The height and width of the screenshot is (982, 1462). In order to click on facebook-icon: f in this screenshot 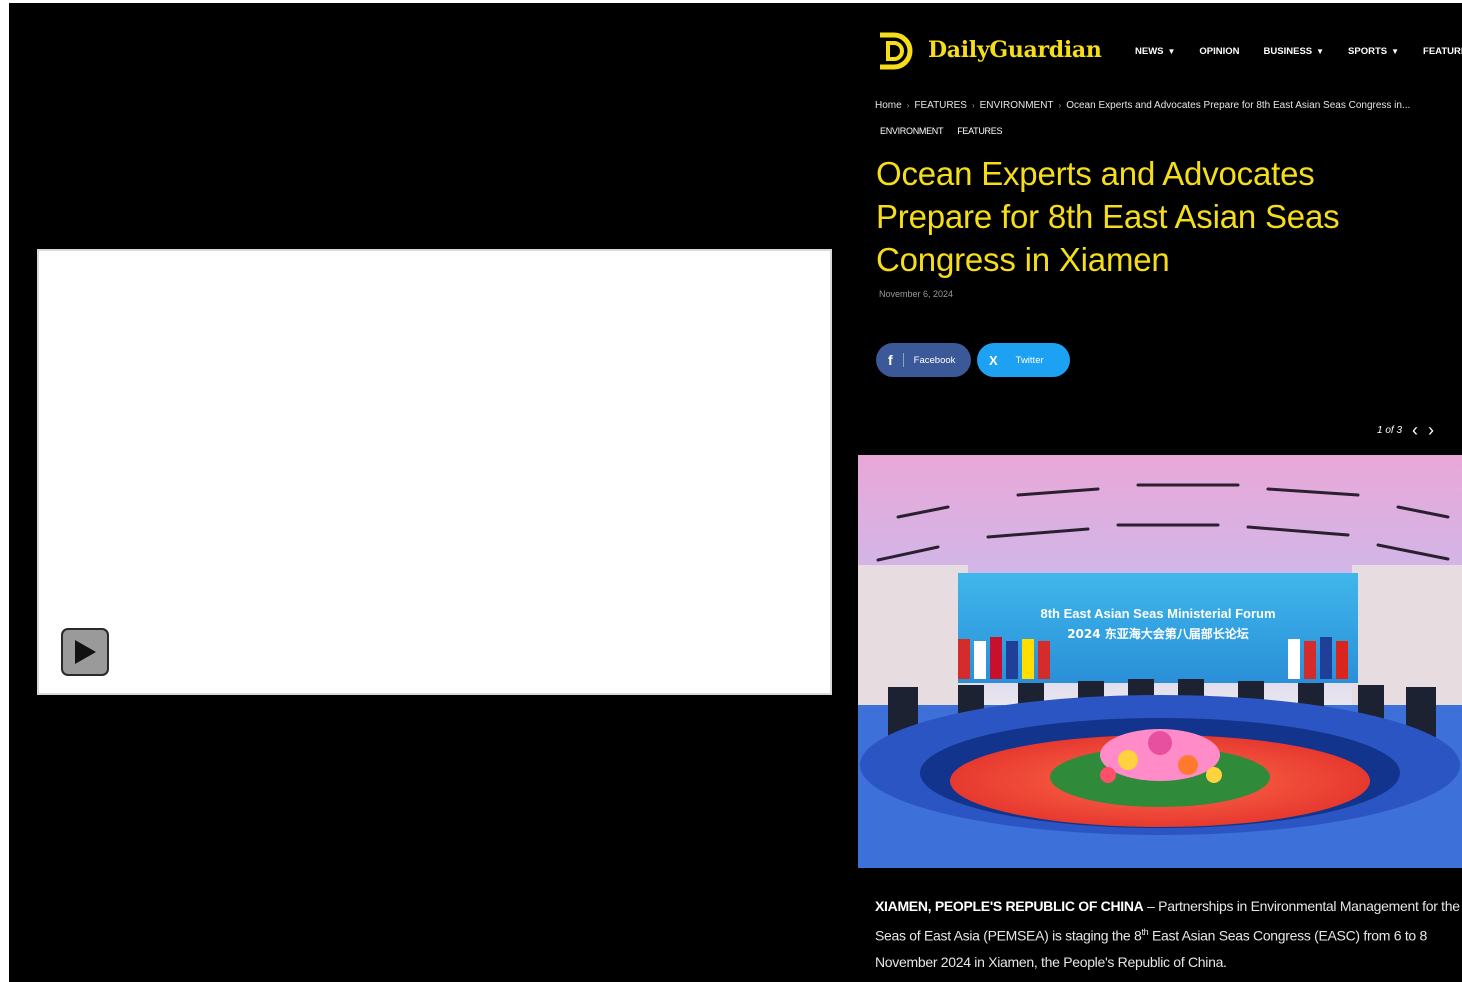, I will do `click(890, 360)`.